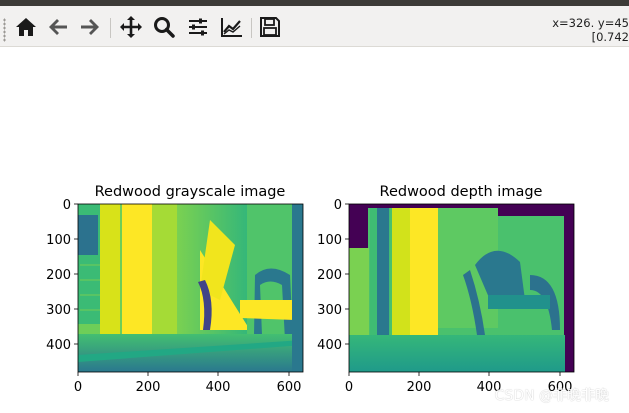 This screenshot has width=629, height=413. I want to click on depth-image, so click(461, 288).